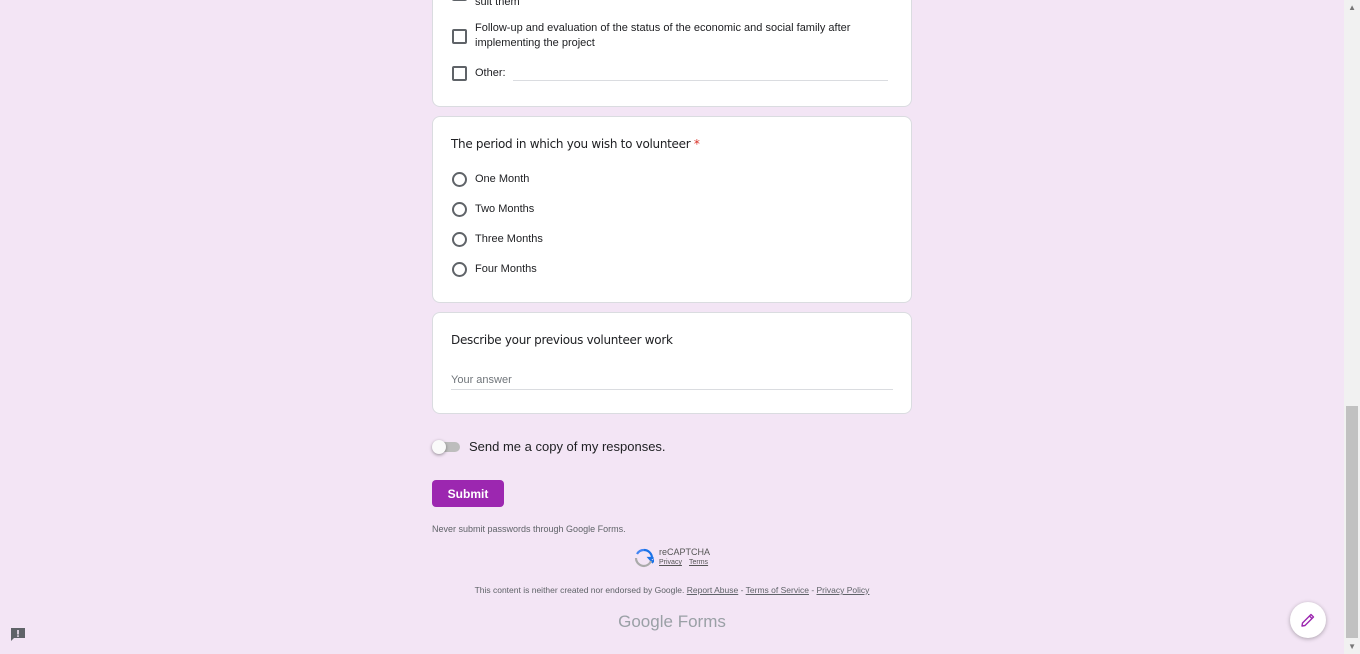  Describe the element at coordinates (468, 493) in the screenshot. I see `submit-button: Submit` at that location.